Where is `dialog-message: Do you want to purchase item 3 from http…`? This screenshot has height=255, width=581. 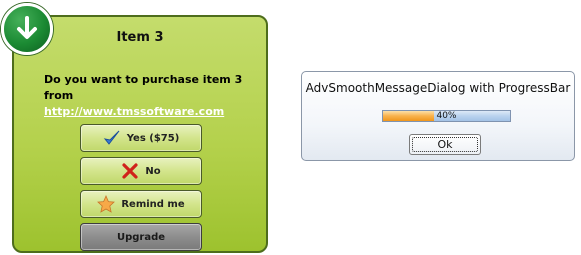 dialog-message: Do you want to purchase item 3 from http… is located at coordinates (149, 96).